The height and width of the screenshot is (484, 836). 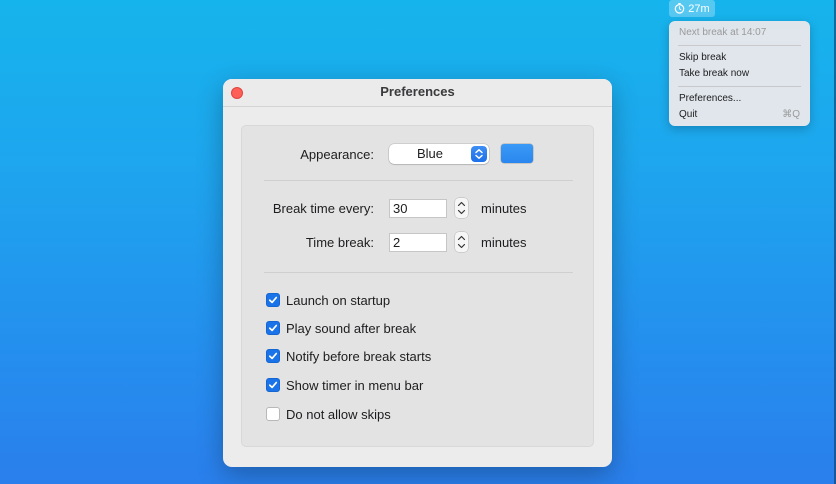 I want to click on time-break-unit: minutes, so click(x=504, y=242).